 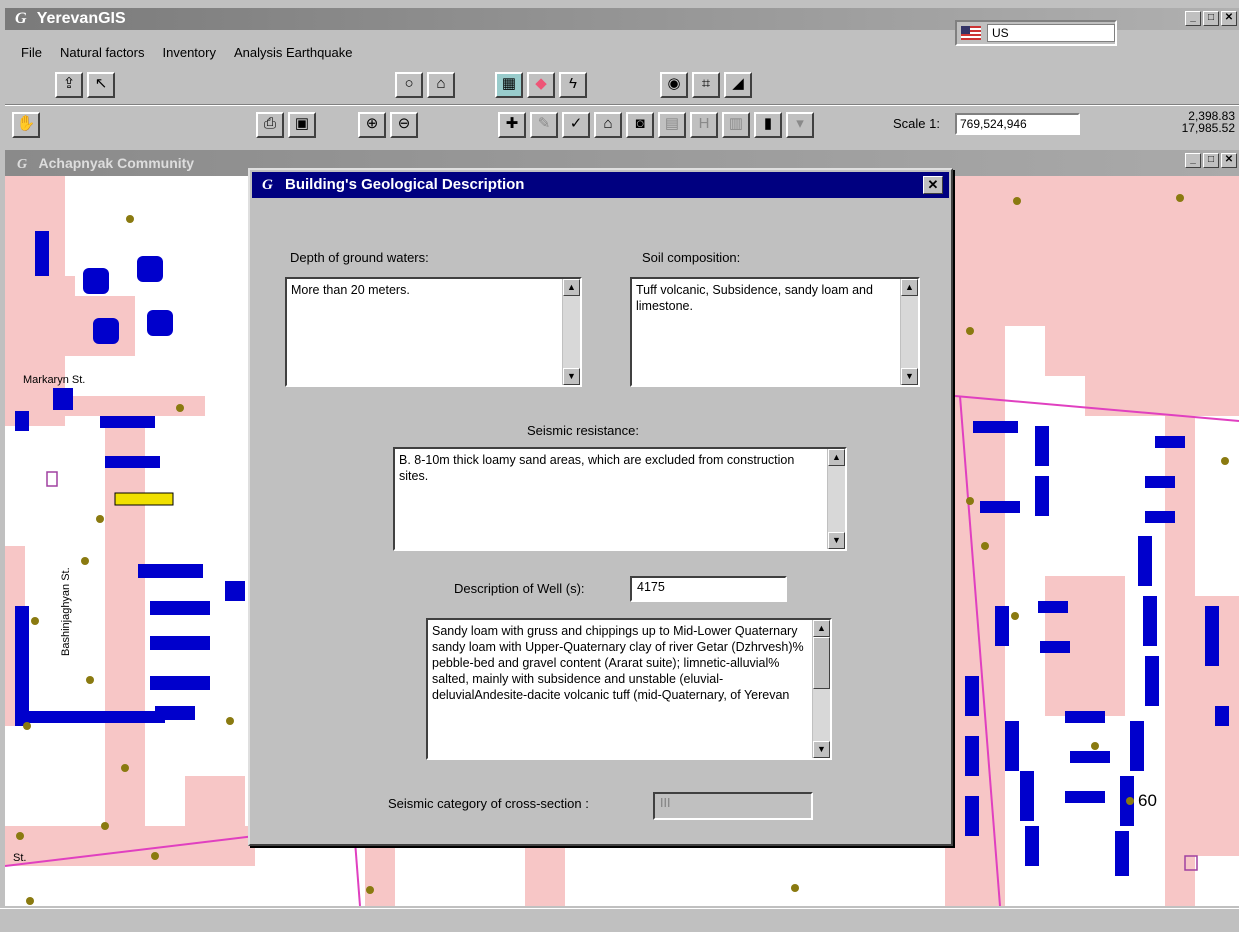 I want to click on open-file-button: ⇪, so click(x=69, y=85).